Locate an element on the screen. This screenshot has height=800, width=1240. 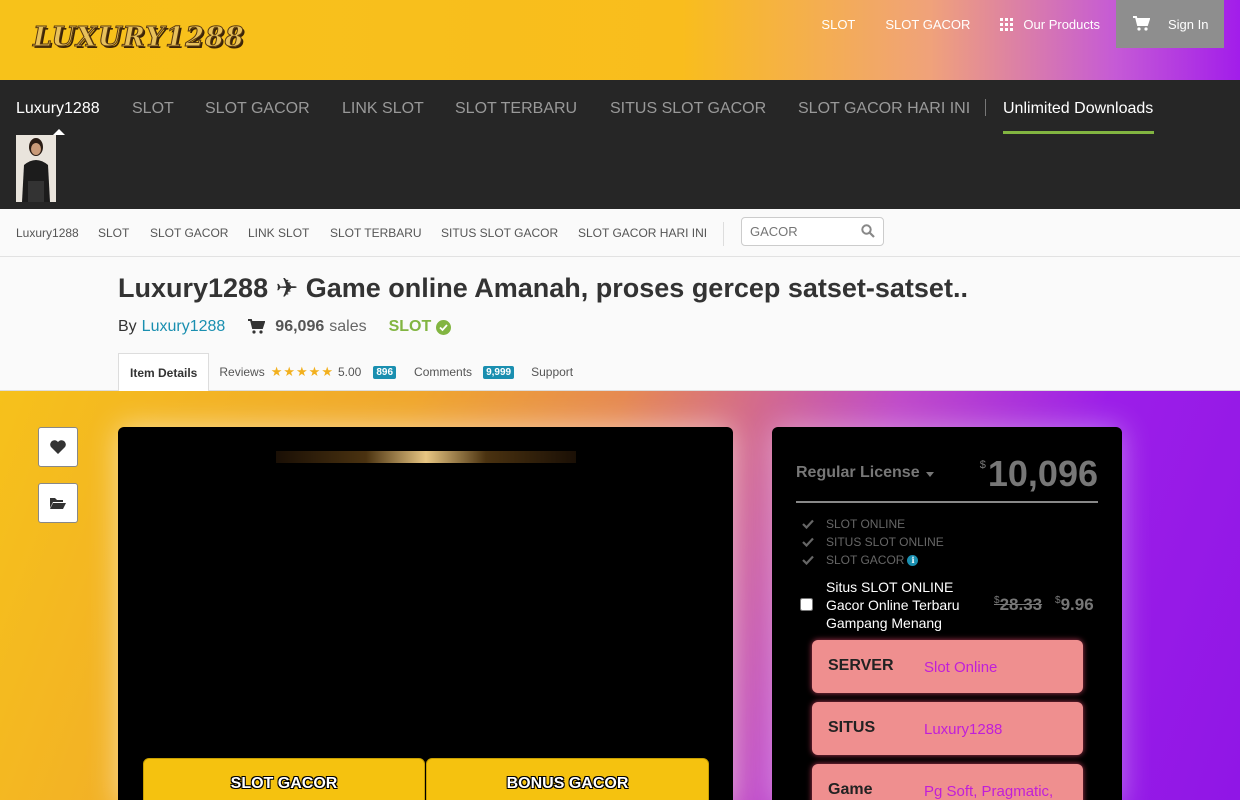
tab-reviews: Reviews ★★★★★ 5.00 896 is located at coordinates (308, 372).